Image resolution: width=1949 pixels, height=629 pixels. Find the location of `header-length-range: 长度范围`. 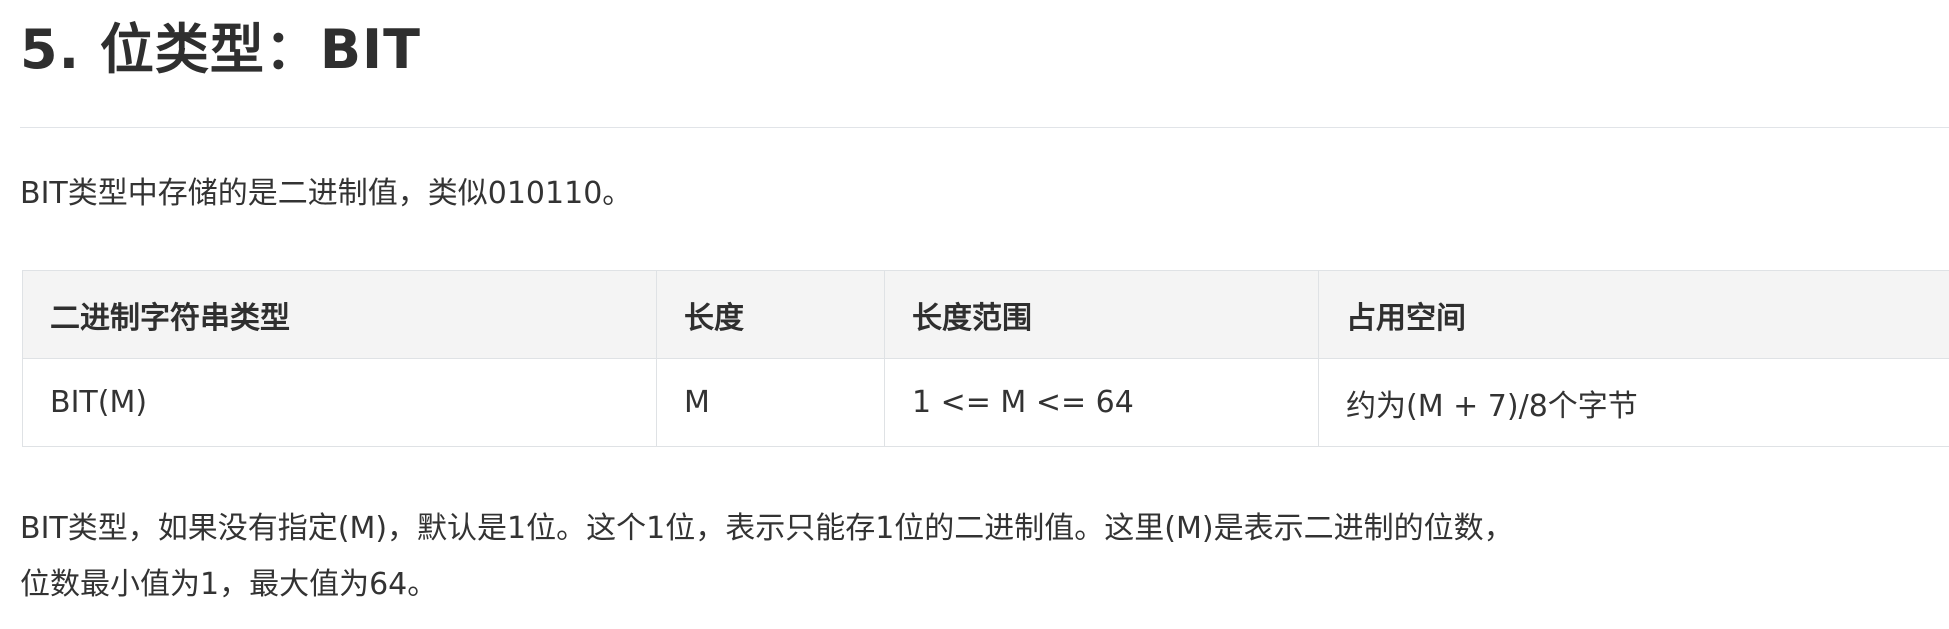

header-length-range: 长度范围 is located at coordinates (1101, 314).